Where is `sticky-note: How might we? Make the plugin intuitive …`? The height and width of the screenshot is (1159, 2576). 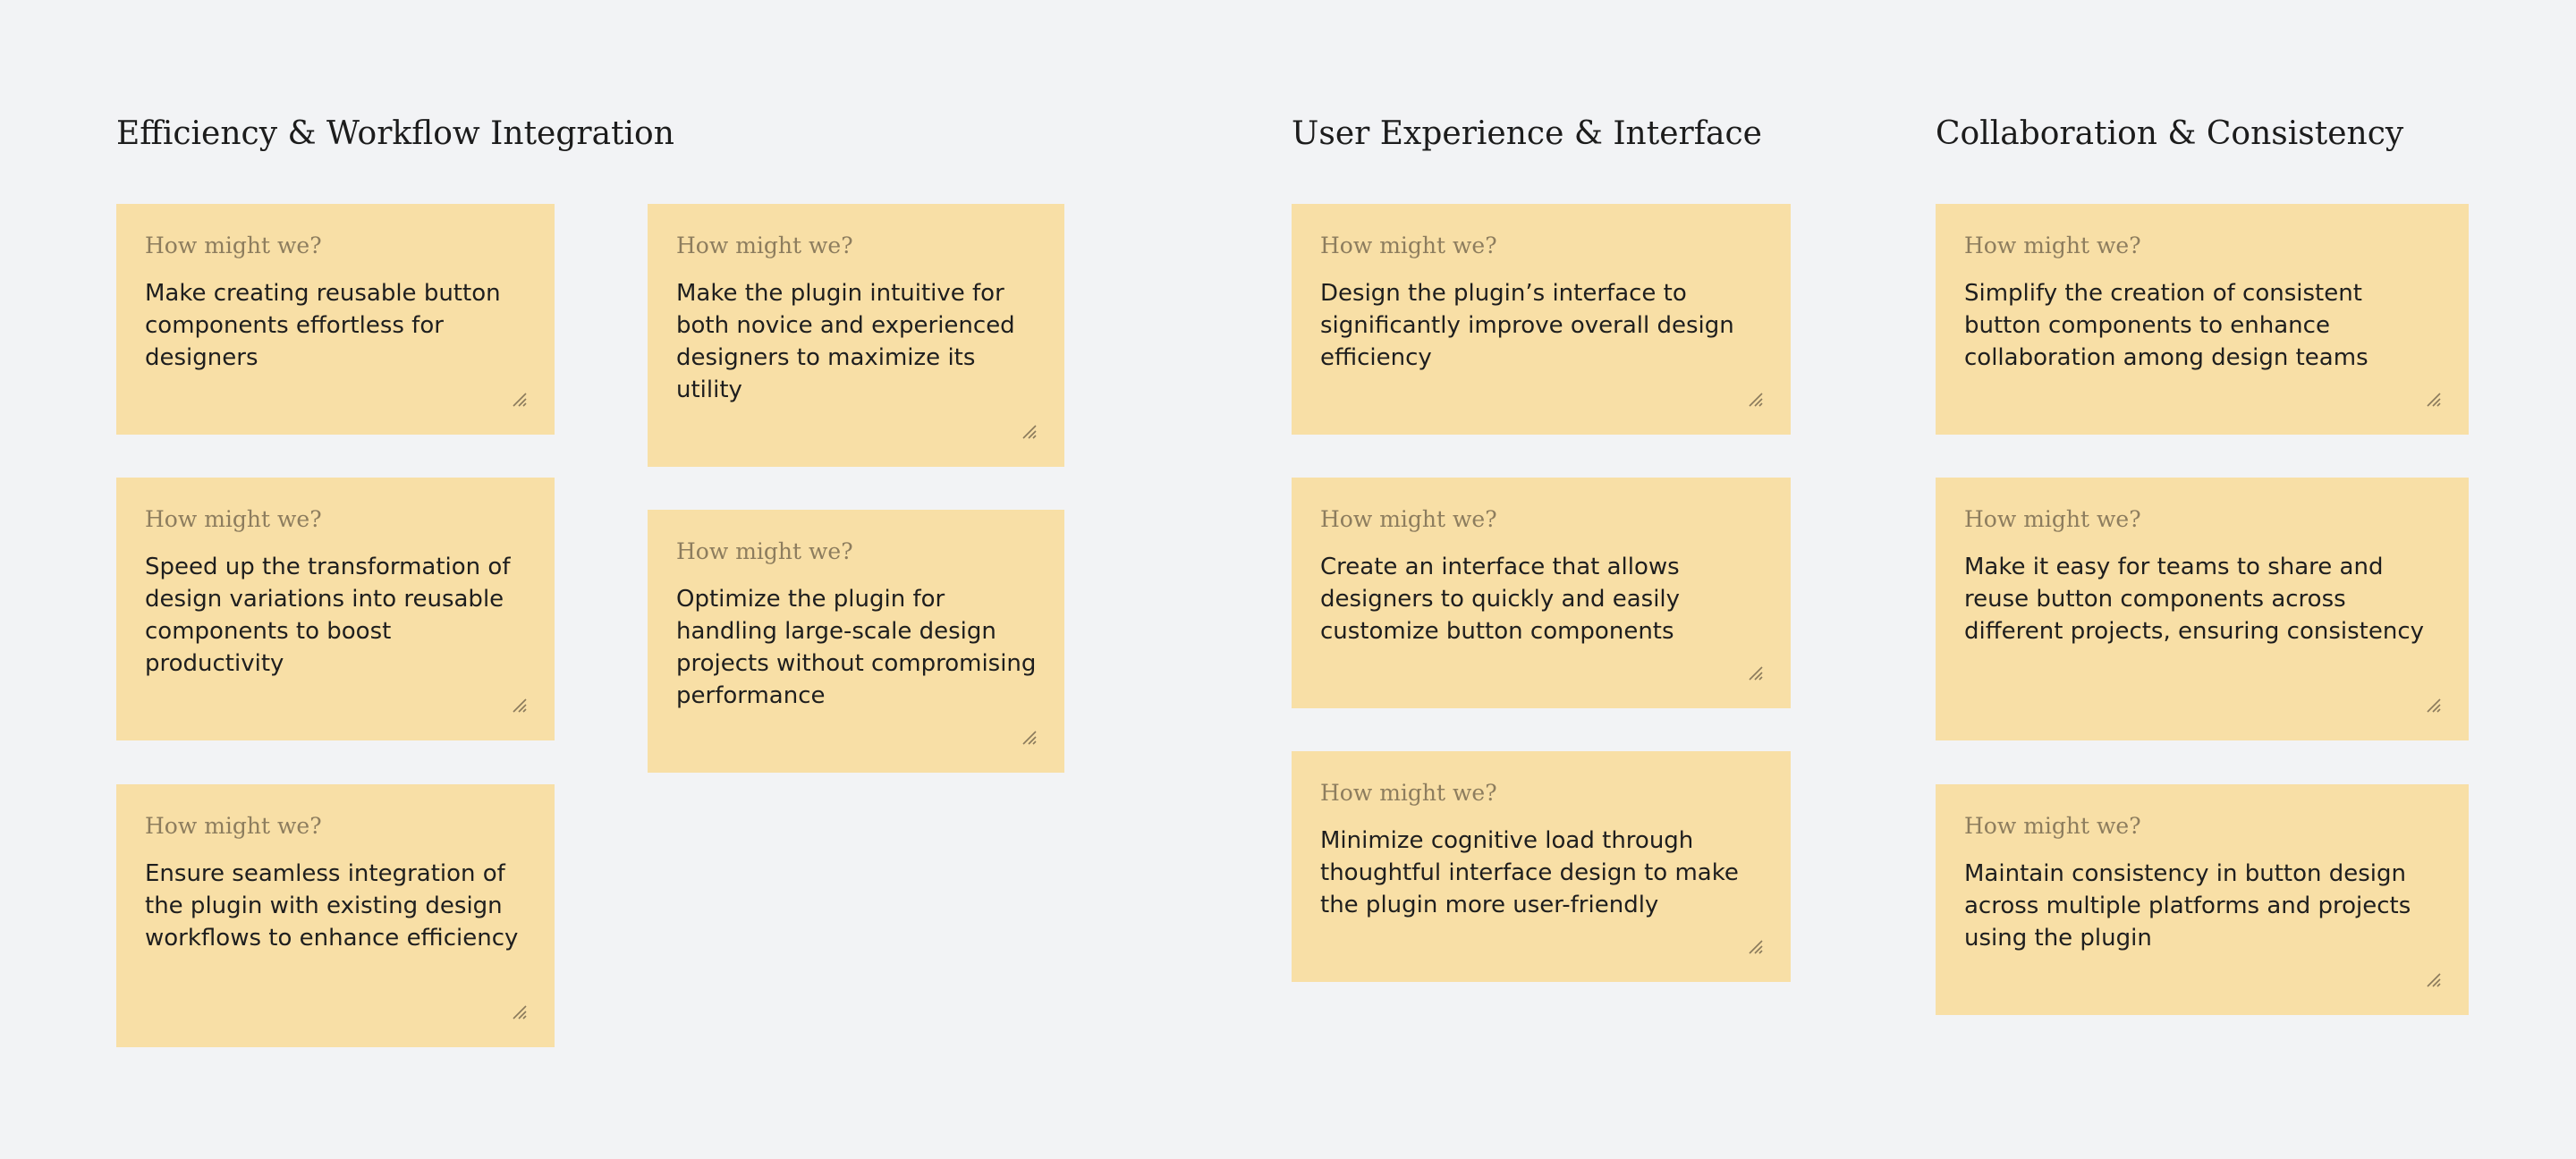
sticky-note: How might we? Make the plugin intuitive … is located at coordinates (856, 336).